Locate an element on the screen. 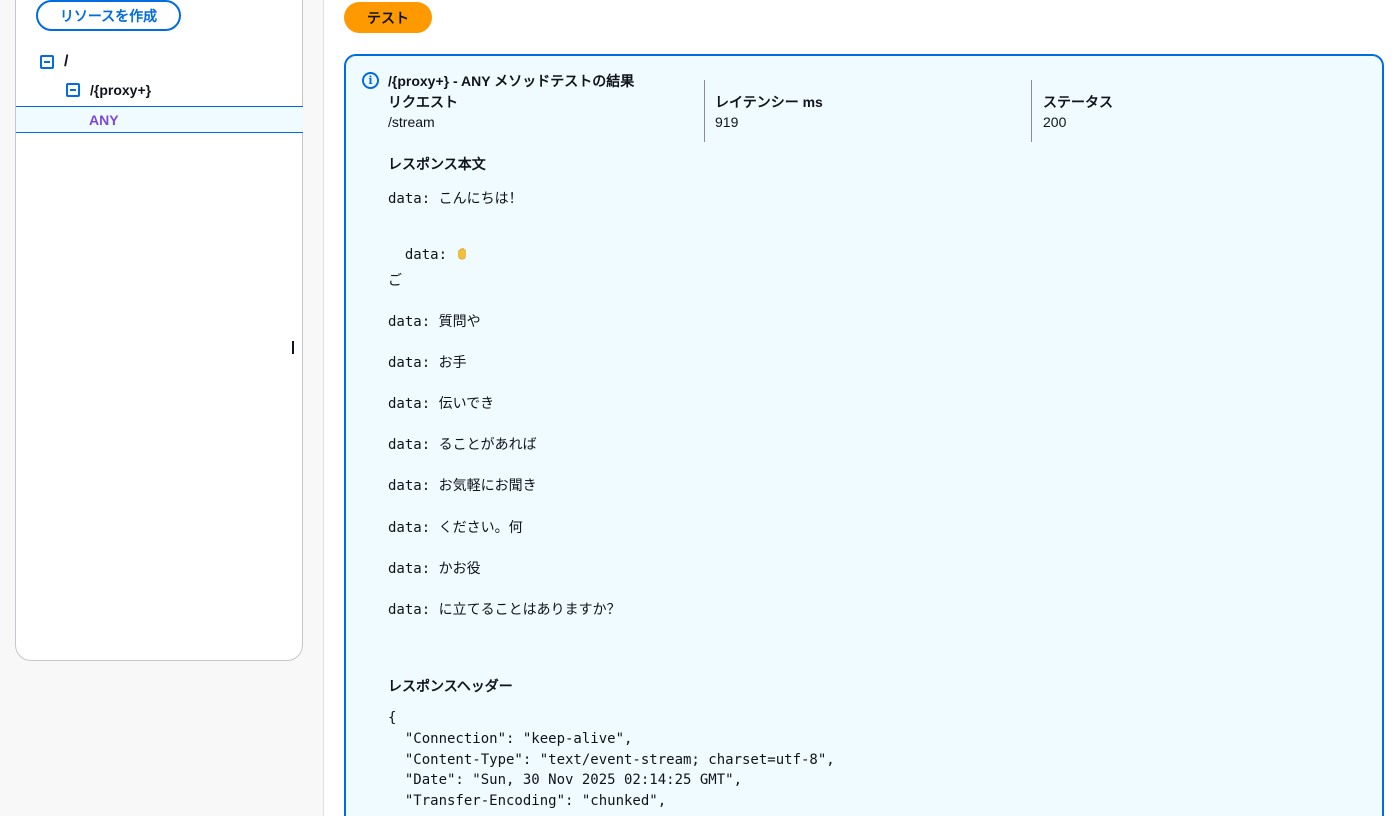 The width and height of the screenshot is (1400, 816). body-line: data: ることがあれば is located at coordinates (462, 445).